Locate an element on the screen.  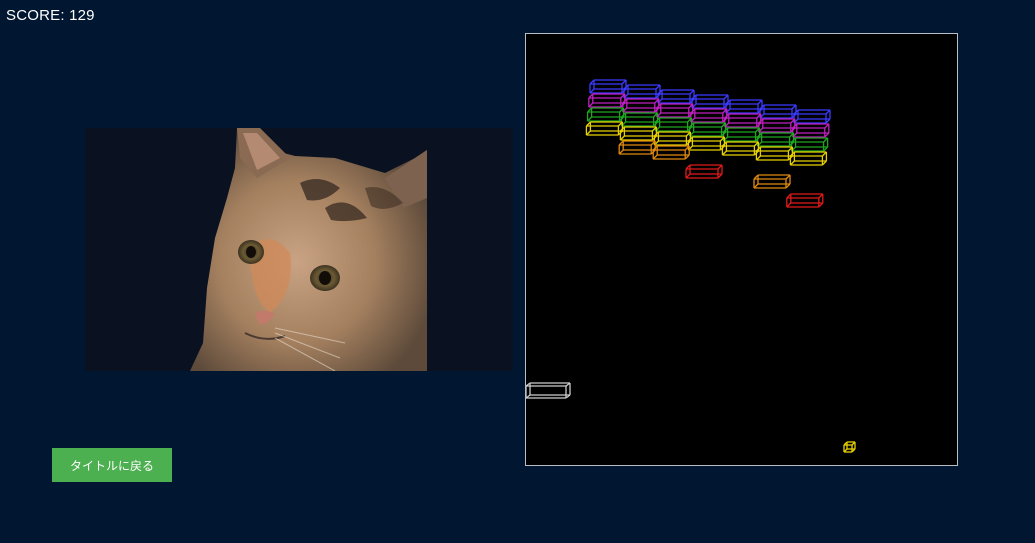
score-label: SCORE: is located at coordinates (35, 15).